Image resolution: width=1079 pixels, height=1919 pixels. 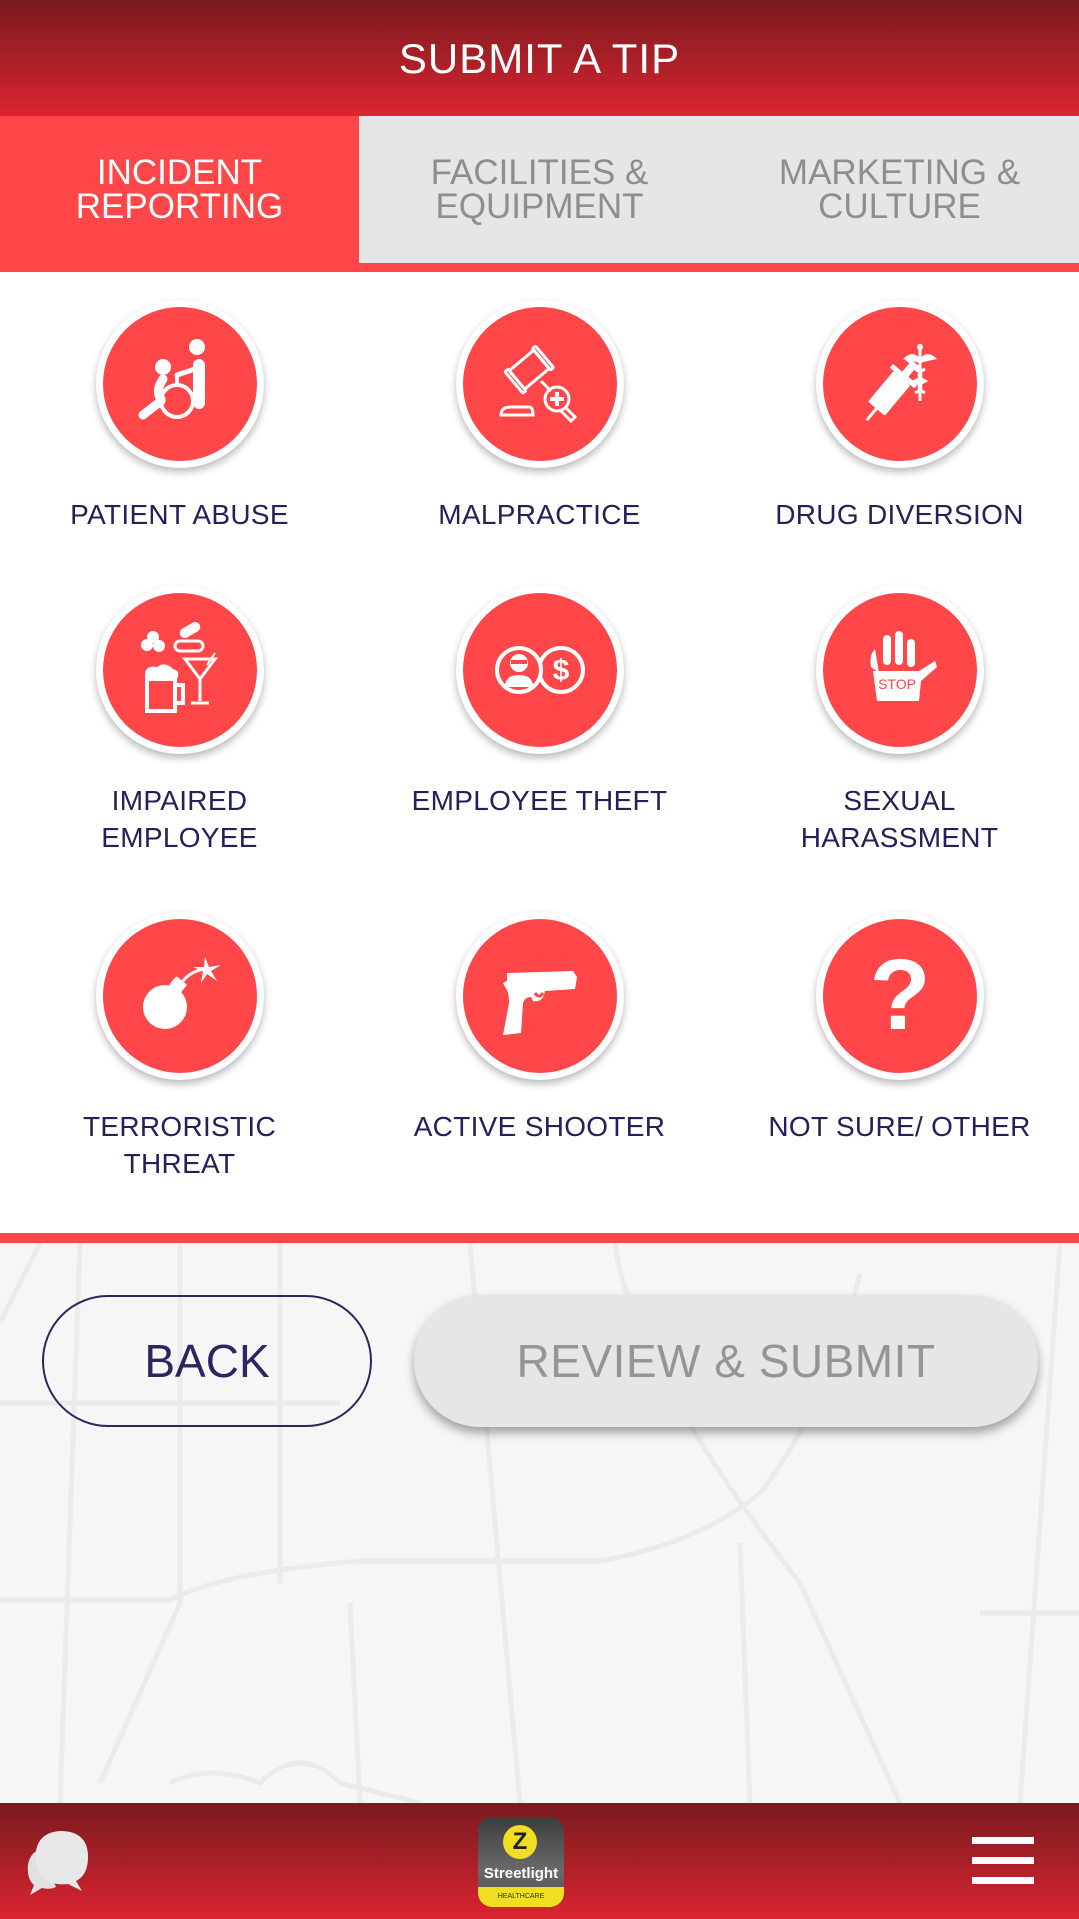 I want to click on category-label: ACTIVE SHOOTER, so click(x=539, y=1126).